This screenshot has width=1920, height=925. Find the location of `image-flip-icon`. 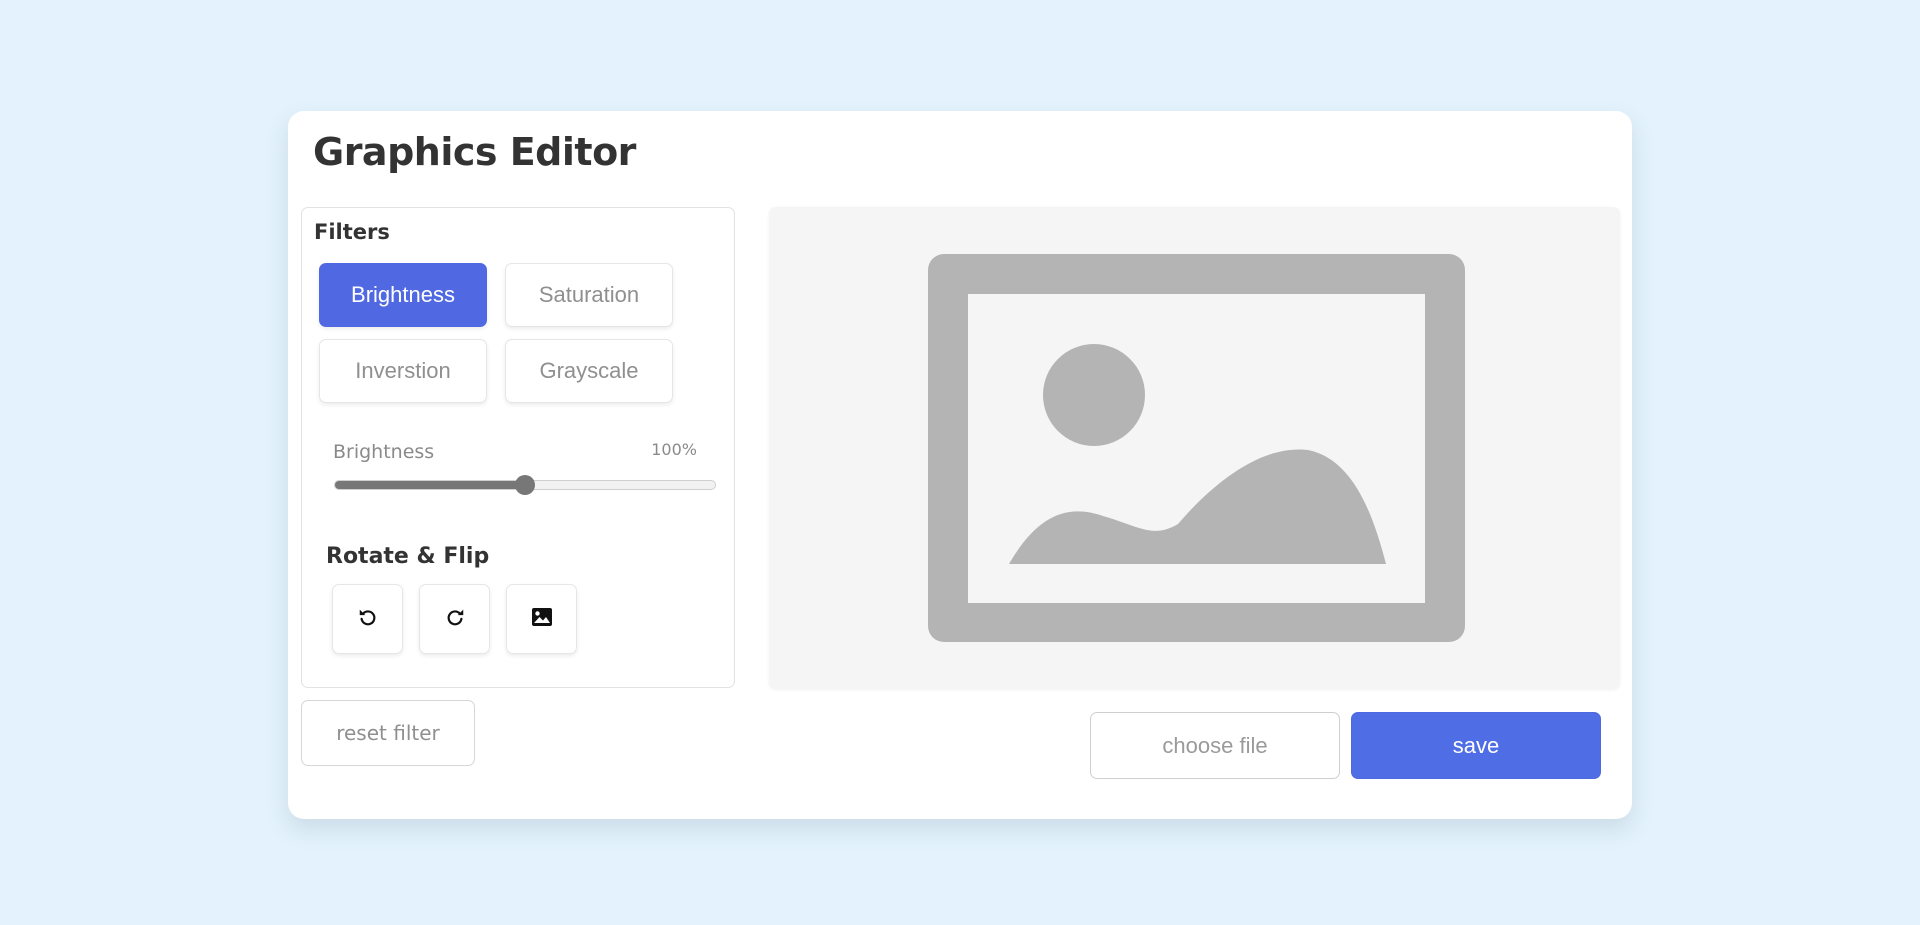

image-flip-icon is located at coordinates (542, 619).